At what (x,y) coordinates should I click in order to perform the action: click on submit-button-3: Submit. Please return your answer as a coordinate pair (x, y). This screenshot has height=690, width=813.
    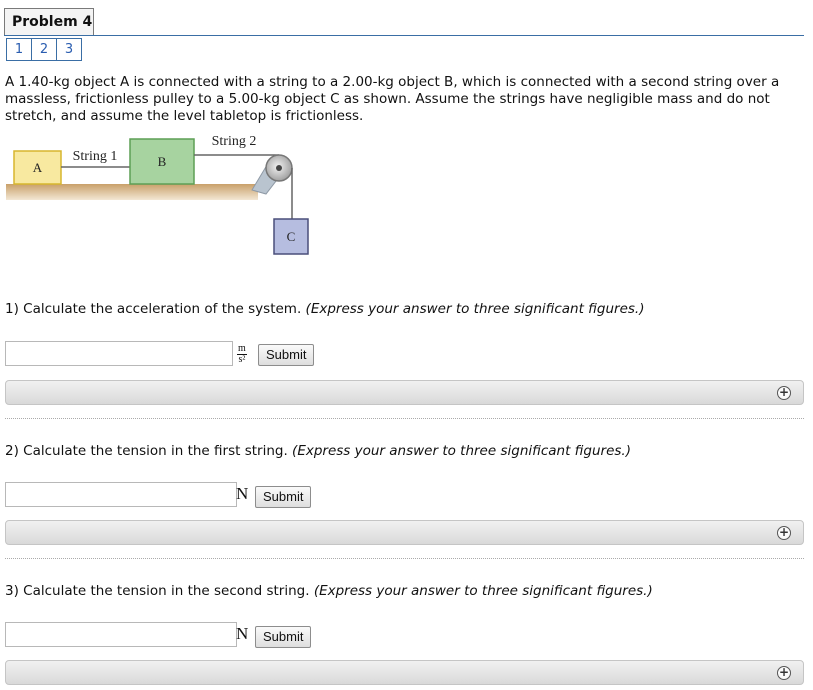
    Looking at the image, I should click on (283, 637).